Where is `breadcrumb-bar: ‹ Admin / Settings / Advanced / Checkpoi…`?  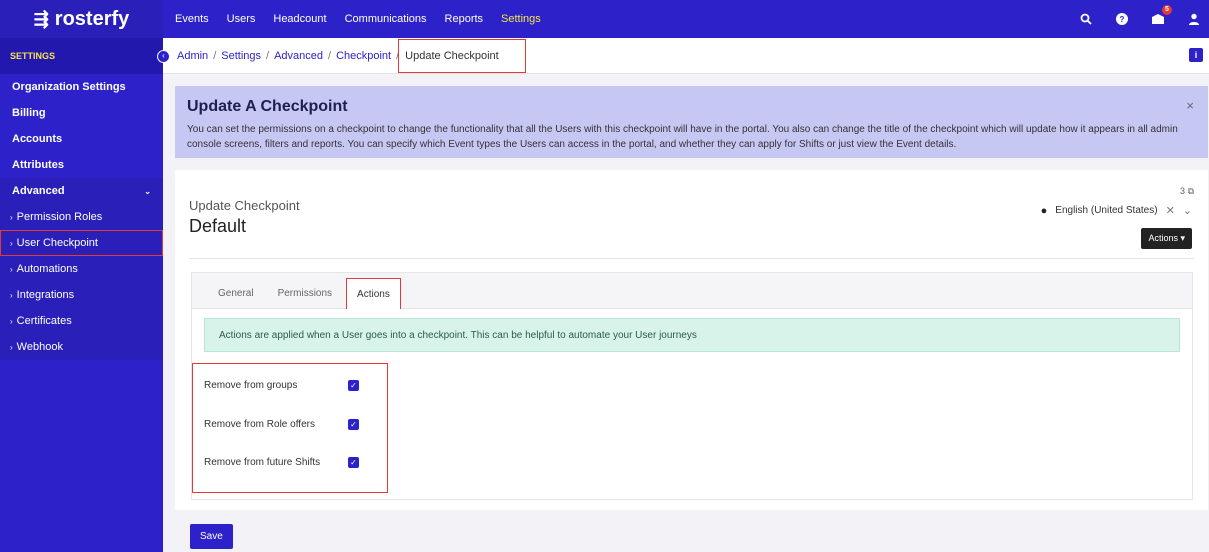
breadcrumb-bar: ‹ Admin / Settings / Advanced / Checkpoi… is located at coordinates (683, 56).